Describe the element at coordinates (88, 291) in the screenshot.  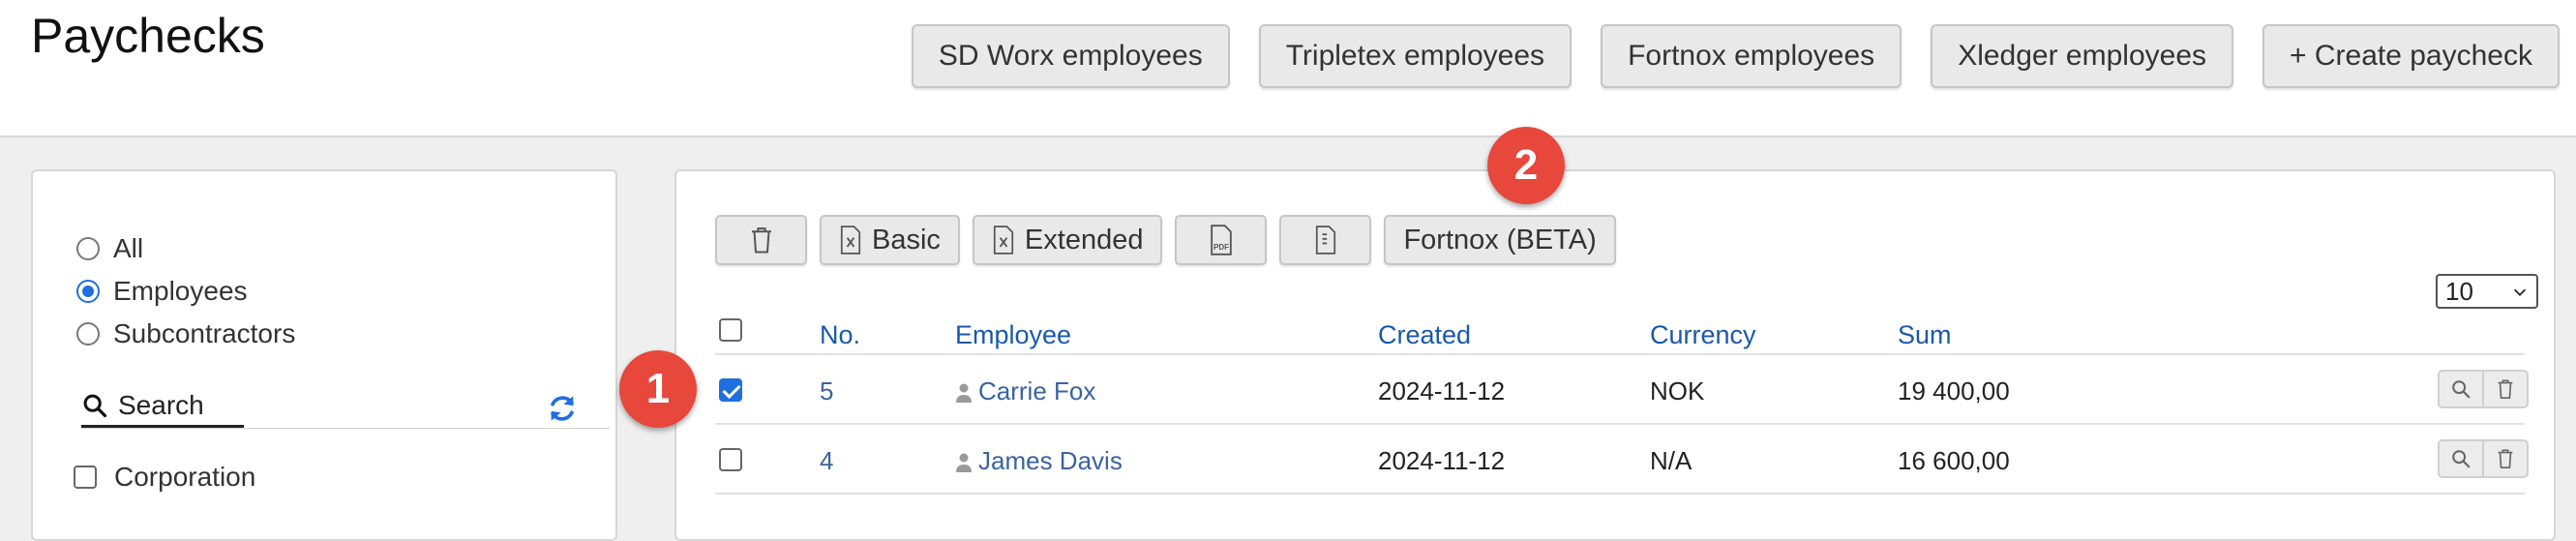
I see `radio-employees` at that location.